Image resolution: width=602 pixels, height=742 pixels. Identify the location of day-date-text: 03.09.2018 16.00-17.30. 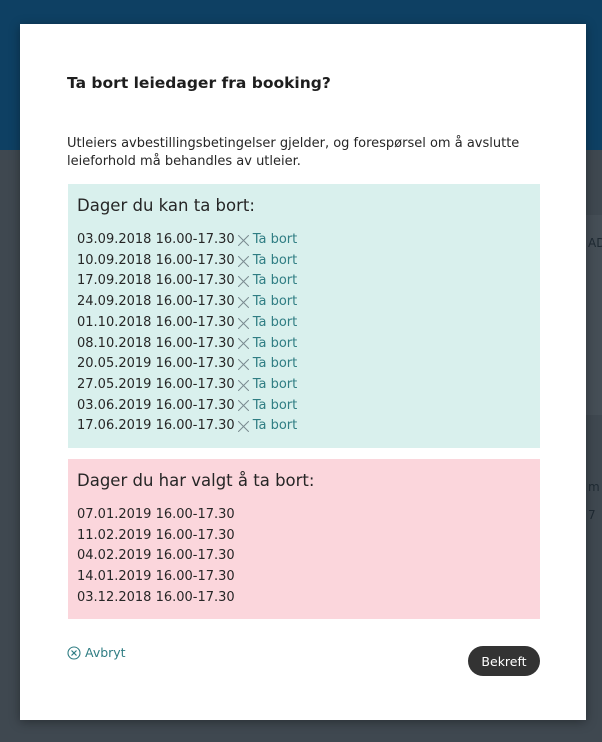
(156, 239).